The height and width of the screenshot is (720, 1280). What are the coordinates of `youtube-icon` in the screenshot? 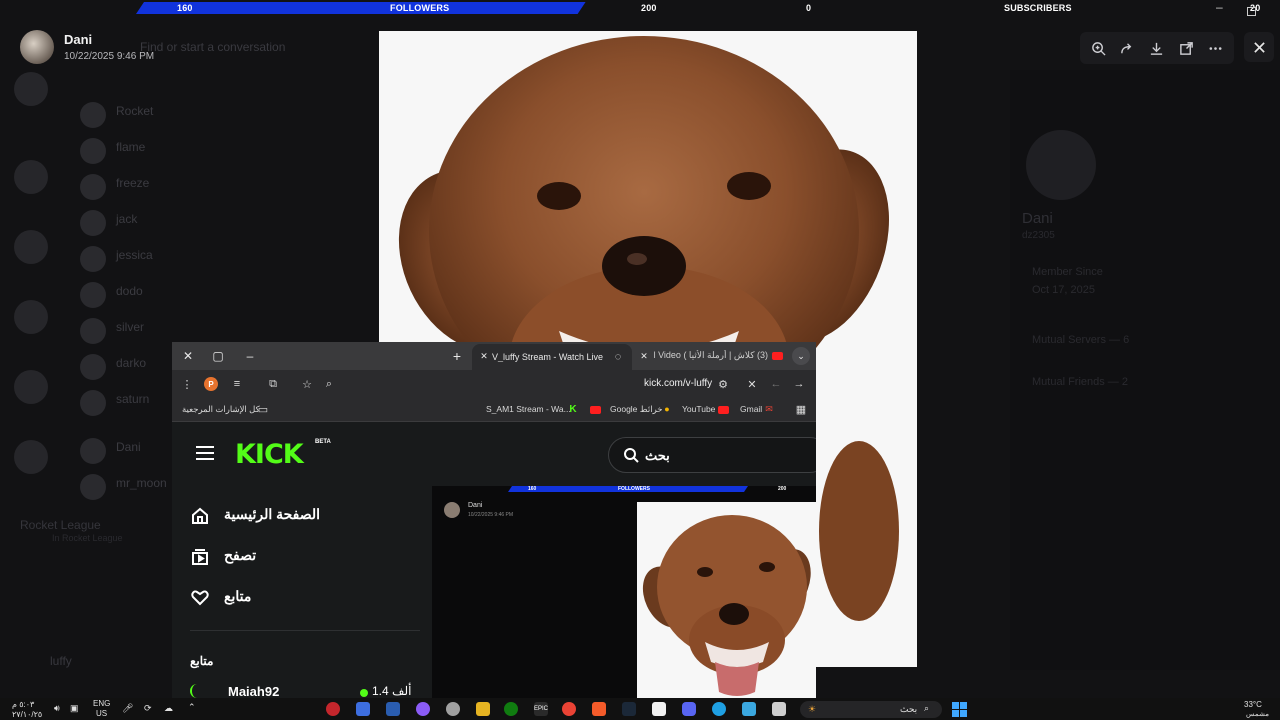 It's located at (595, 410).